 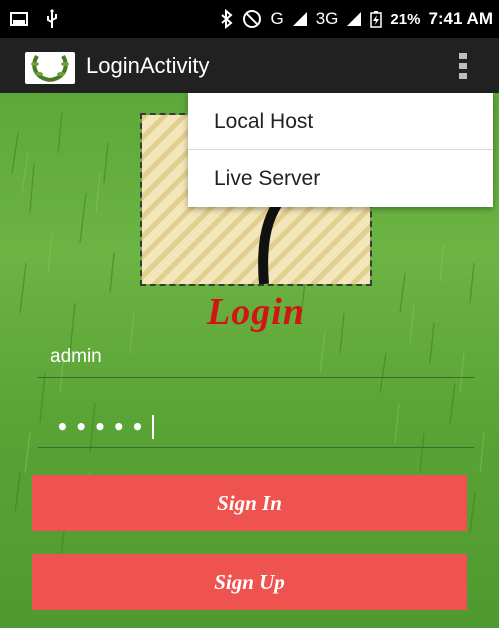 What do you see at coordinates (340, 178) in the screenshot?
I see `menu-item-live-server: Live Server` at bounding box center [340, 178].